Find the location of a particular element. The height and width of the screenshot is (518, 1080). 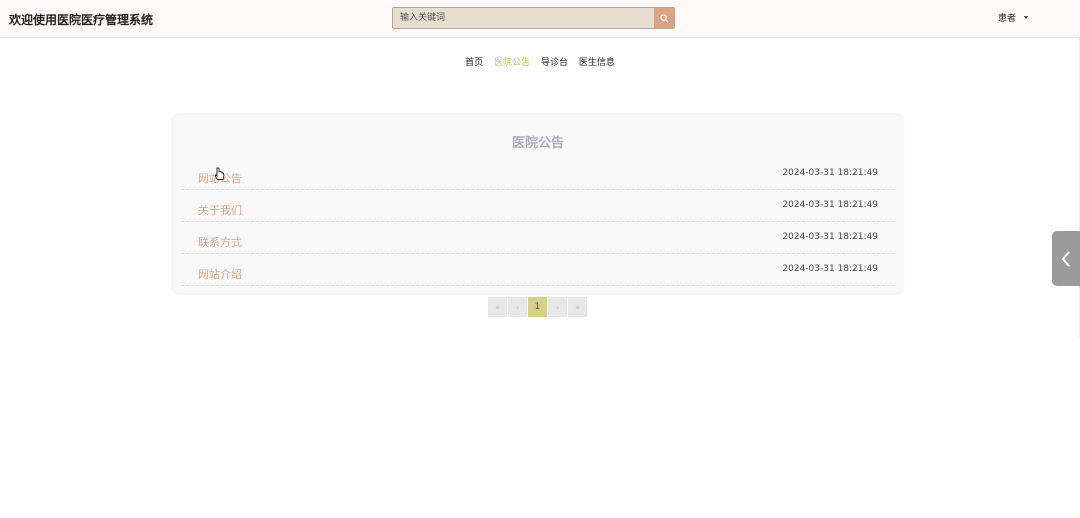

nav-item-triage: 导诊台 is located at coordinates (554, 63).